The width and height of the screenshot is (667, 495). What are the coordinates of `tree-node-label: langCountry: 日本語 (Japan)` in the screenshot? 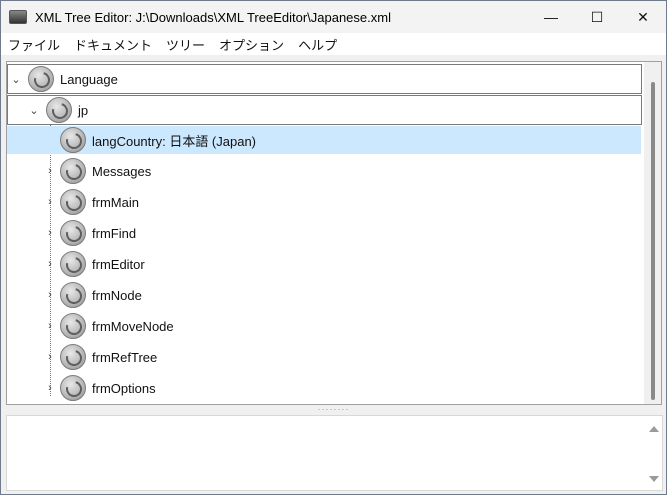 It's located at (174, 141).